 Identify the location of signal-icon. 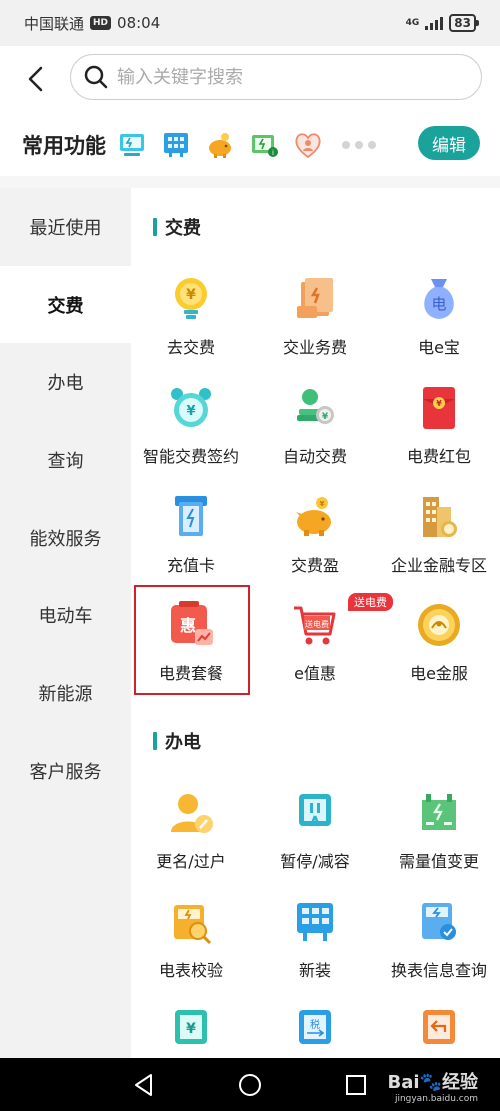
(434, 23).